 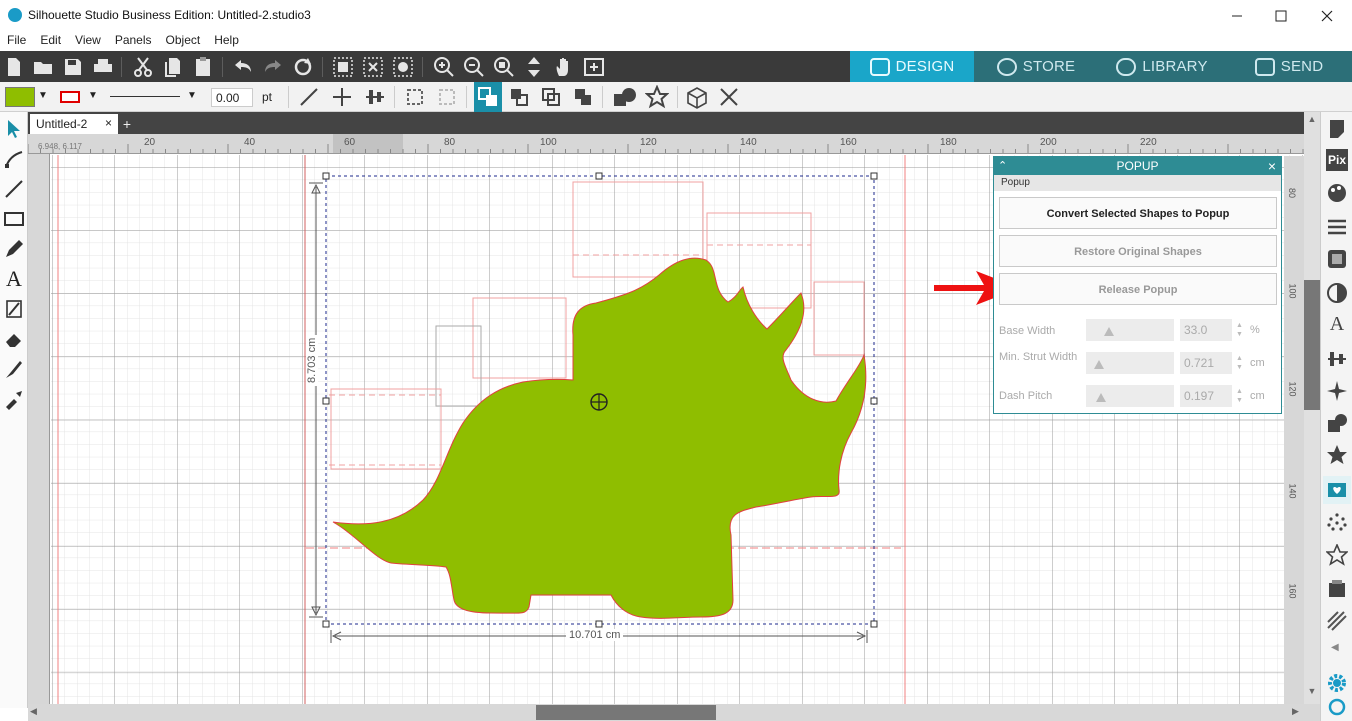 I want to click on horizontal-scrollbar: ◀ ▶, so click(x=674, y=712).